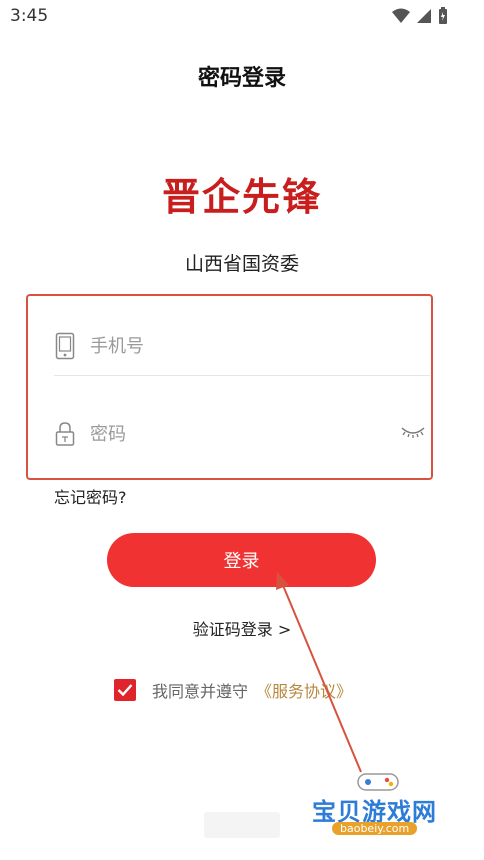 The width and height of the screenshot is (484, 860). Describe the element at coordinates (378, 813) in the screenshot. I see `watermark: 宝贝游戏网 baobeiy.com` at that location.